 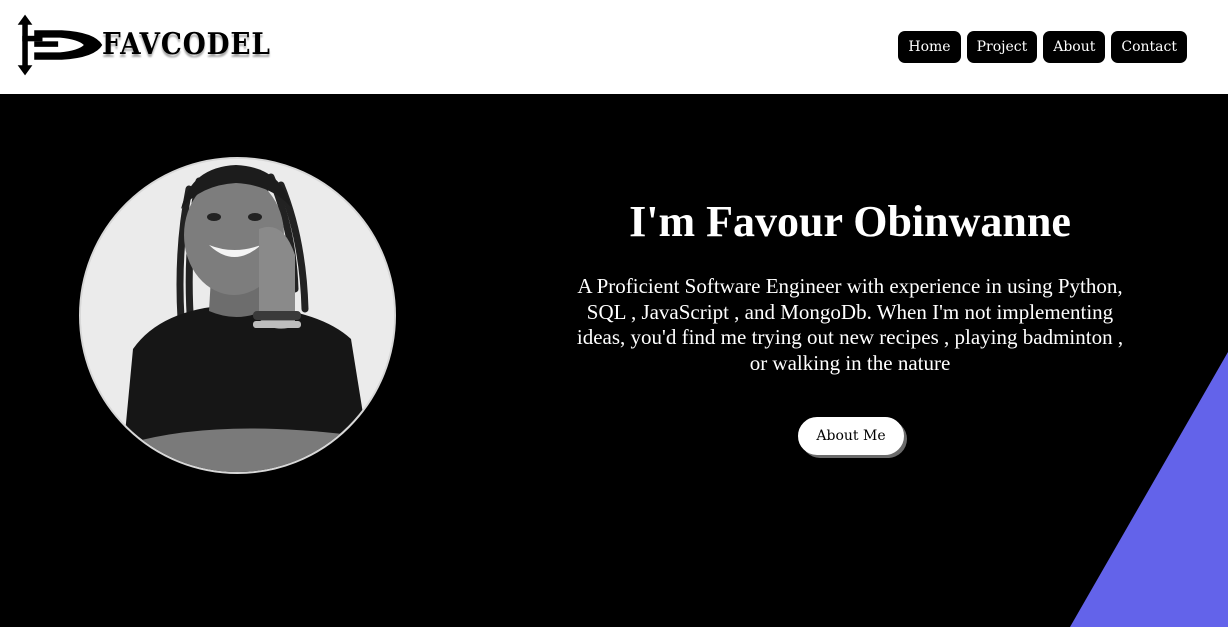 I want to click on logo: FAVCODEL, so click(x=154, y=45).